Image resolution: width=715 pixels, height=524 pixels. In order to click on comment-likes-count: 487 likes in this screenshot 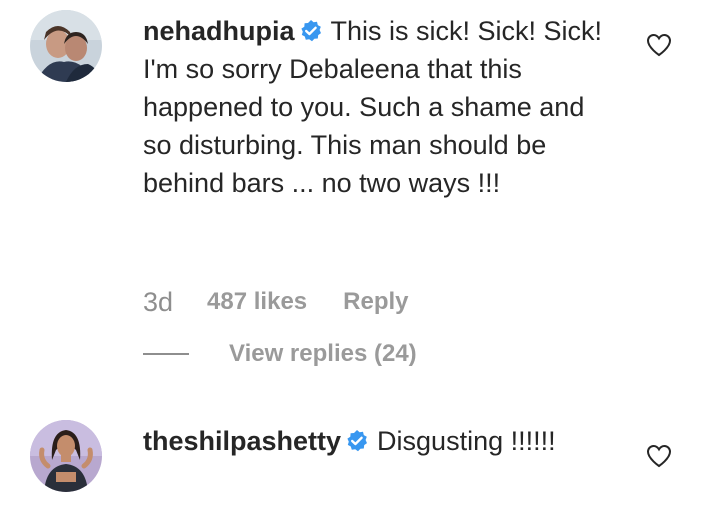, I will do `click(257, 302)`.